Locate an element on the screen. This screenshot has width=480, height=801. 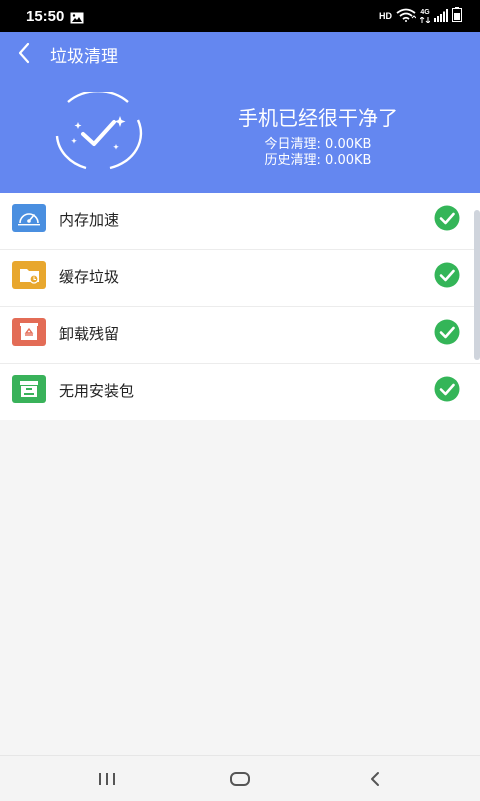
cache-folder-icon is located at coordinates (29, 275).